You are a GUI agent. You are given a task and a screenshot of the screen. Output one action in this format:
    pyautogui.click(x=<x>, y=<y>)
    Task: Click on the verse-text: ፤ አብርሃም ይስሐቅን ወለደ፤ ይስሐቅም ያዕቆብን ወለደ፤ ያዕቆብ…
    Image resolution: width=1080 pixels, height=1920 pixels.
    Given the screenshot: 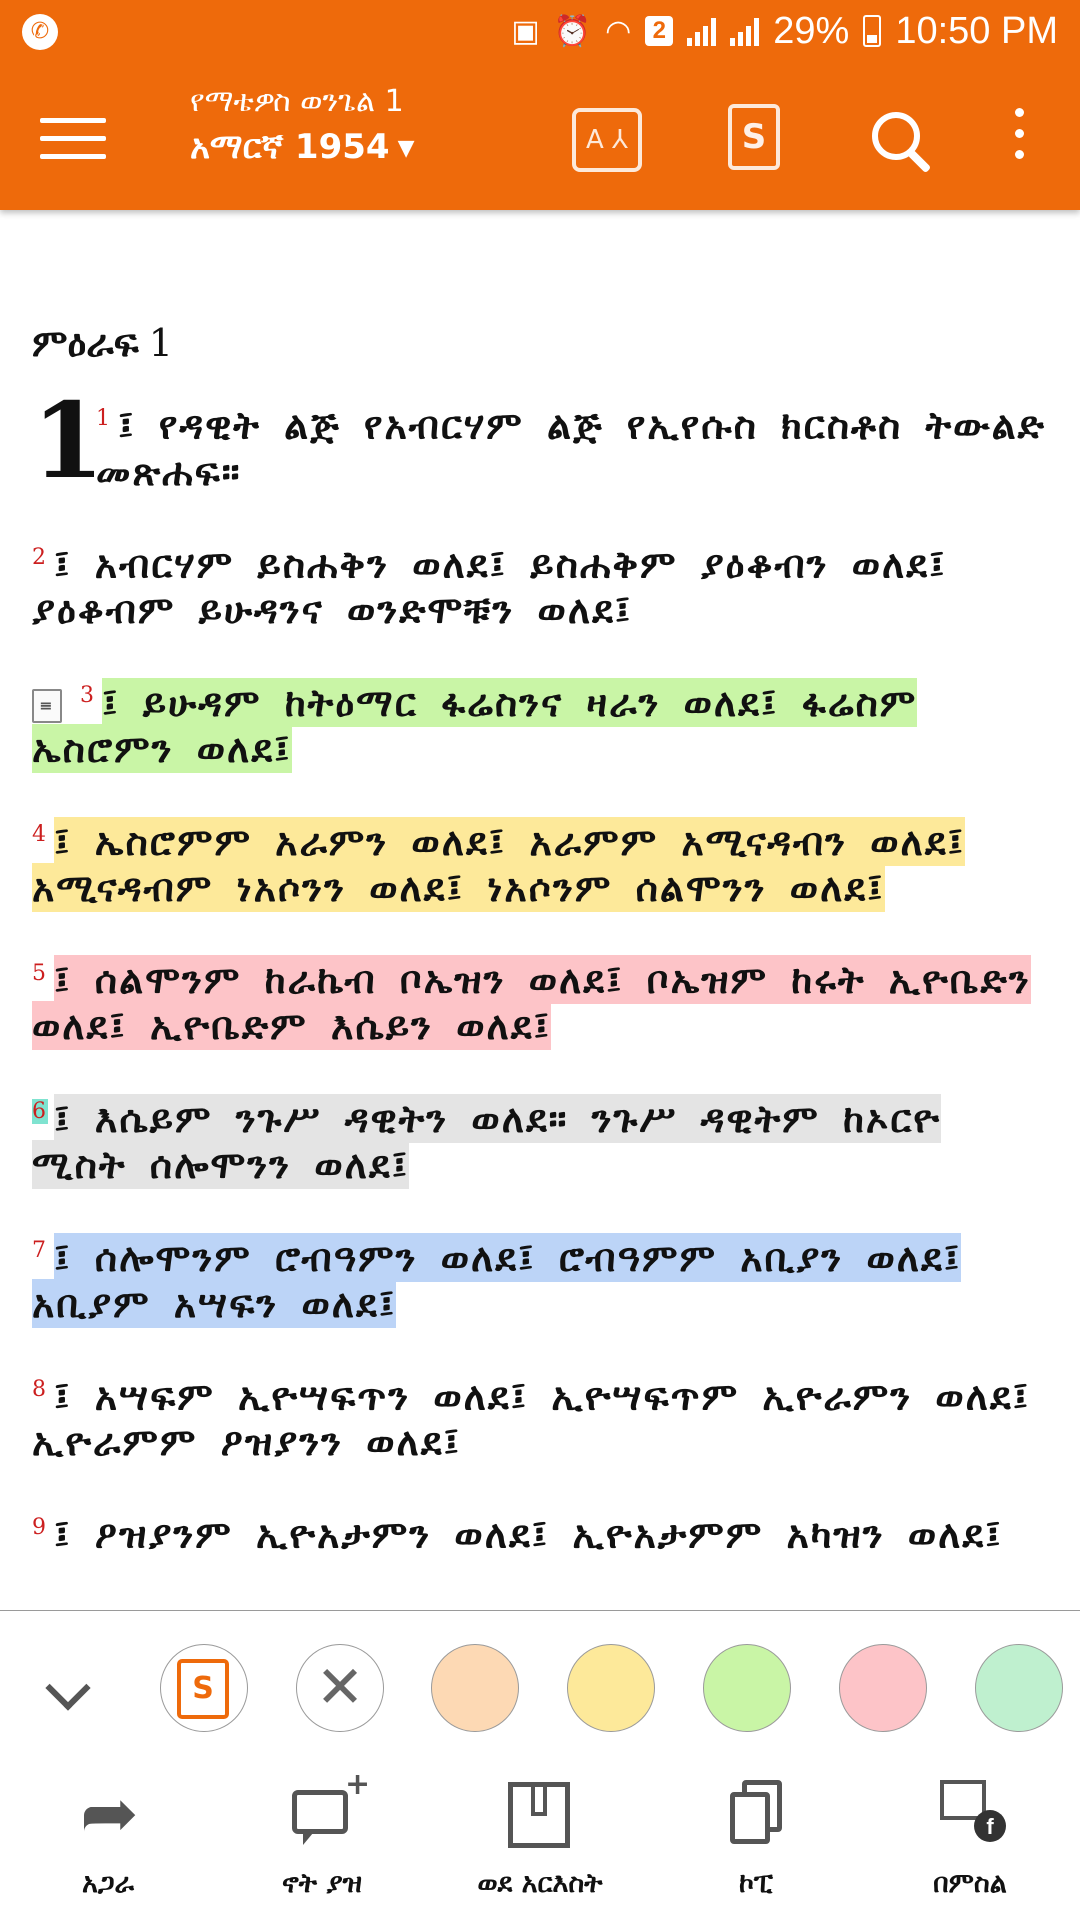 What is the action you would take?
    pyautogui.click(x=489, y=587)
    